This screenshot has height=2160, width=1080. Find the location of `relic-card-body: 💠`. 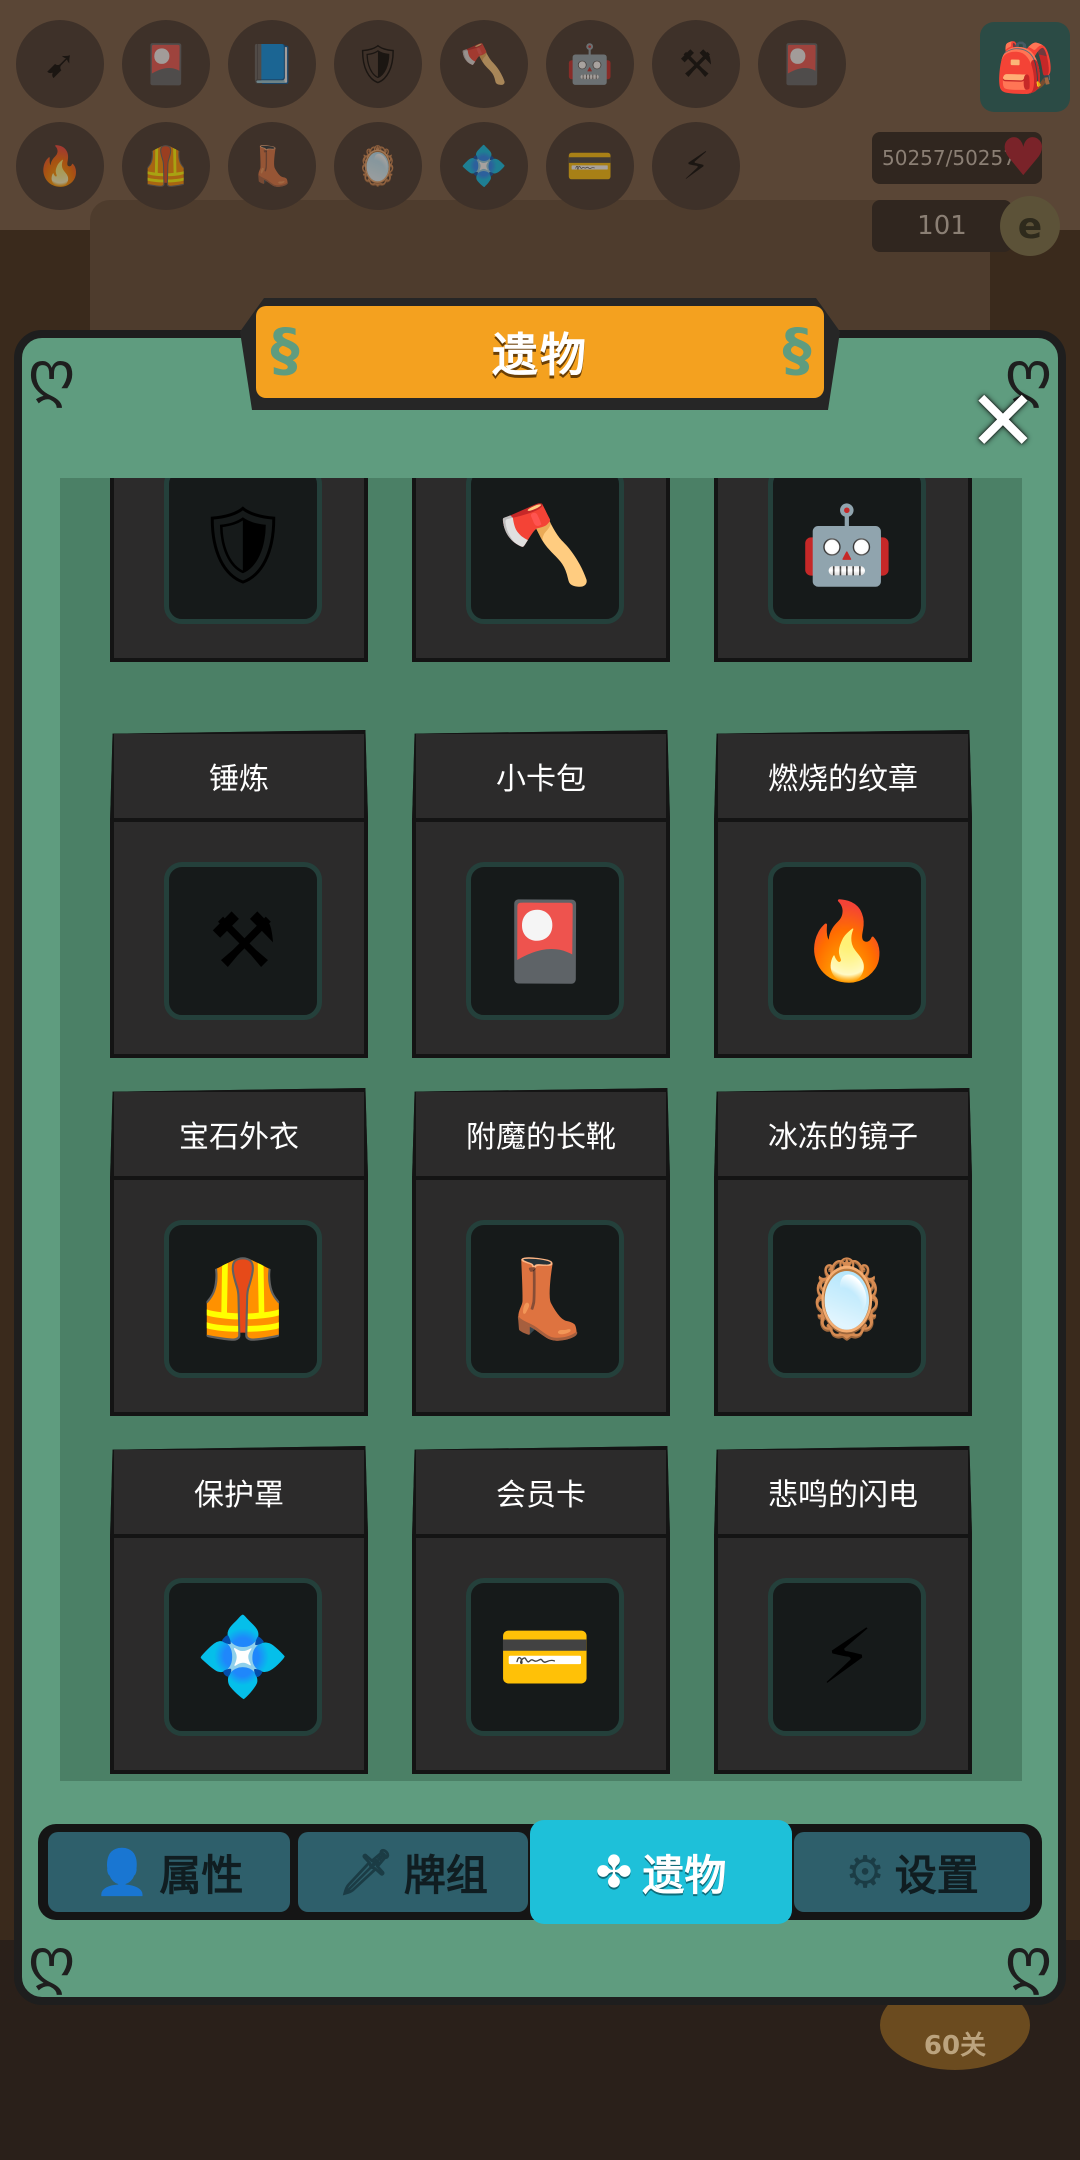

relic-card-body: 💠 is located at coordinates (239, 1654).